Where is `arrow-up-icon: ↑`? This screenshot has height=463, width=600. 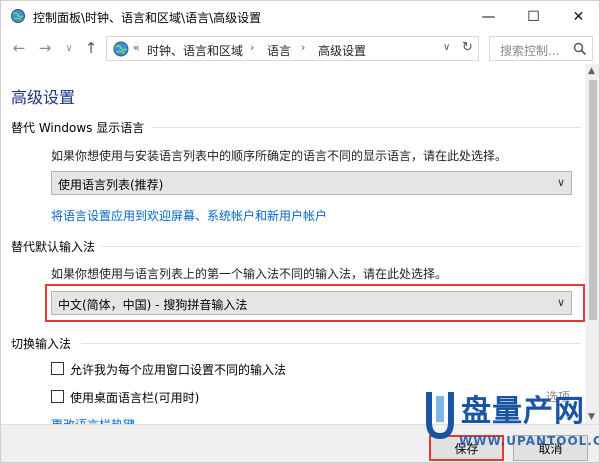
arrow-up-icon: ↑ is located at coordinates (91, 48).